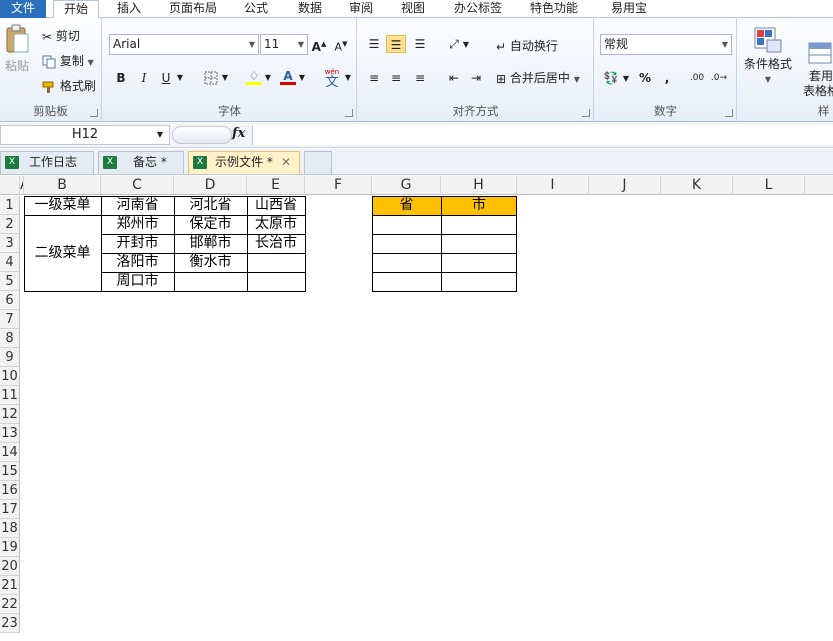  What do you see at coordinates (10, 205) in the screenshot?
I see `row-header-1: 1` at bounding box center [10, 205].